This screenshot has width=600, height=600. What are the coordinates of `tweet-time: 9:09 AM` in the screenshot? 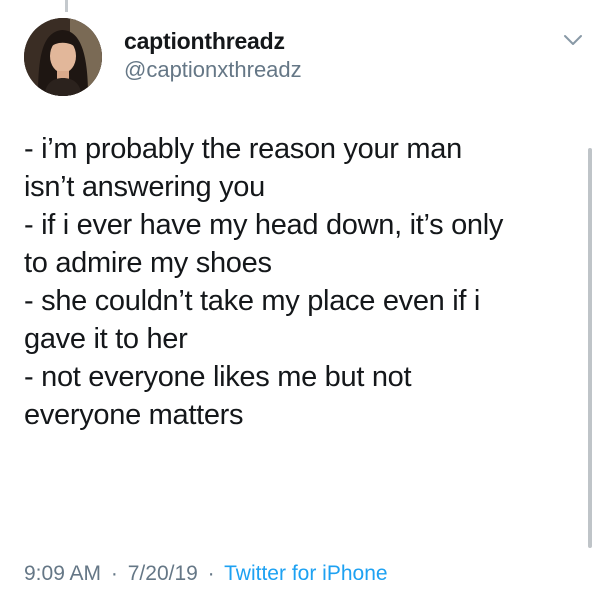 It's located at (62, 573).